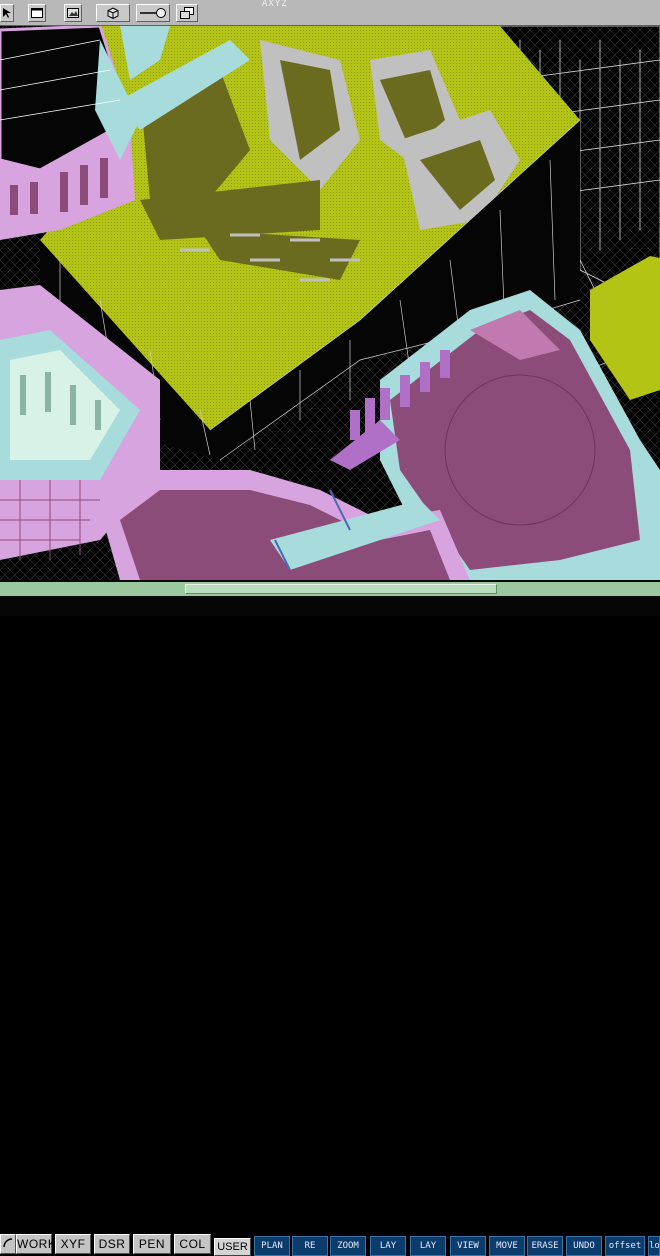  I want to click on tool-cursor-button, so click(7, 13).